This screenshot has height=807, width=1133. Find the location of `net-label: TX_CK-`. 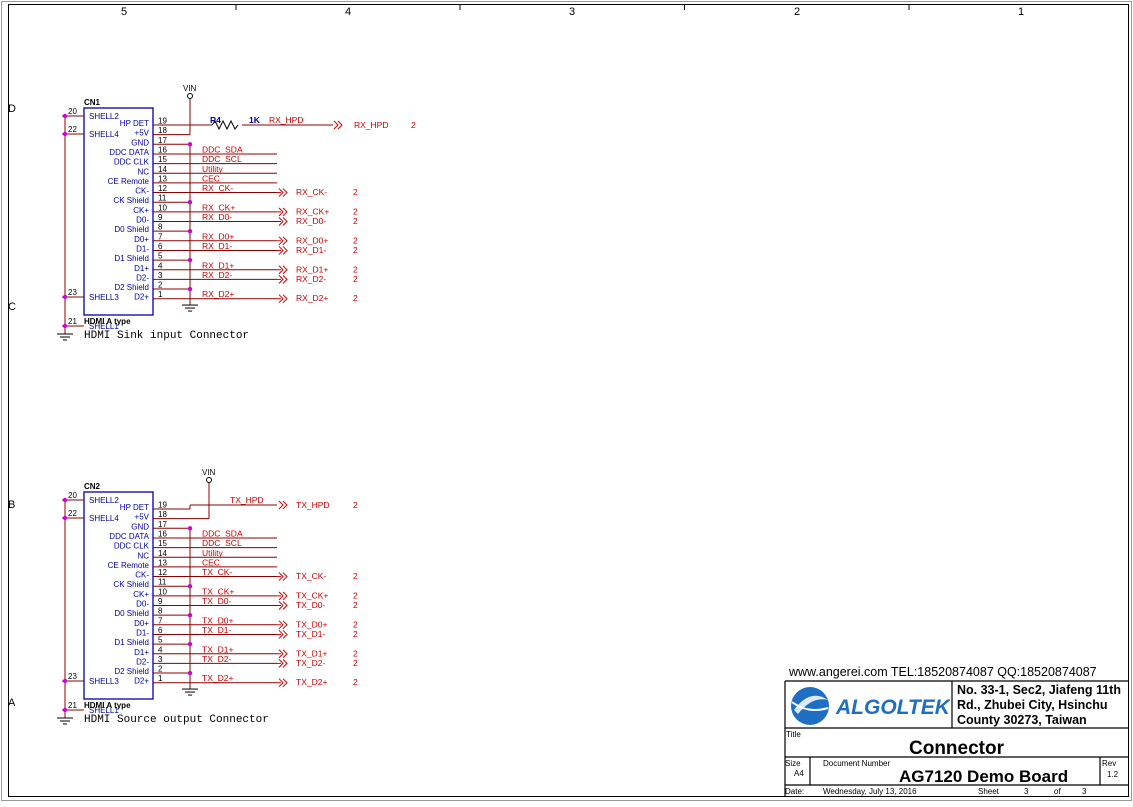

net-label: TX_CK- is located at coordinates (217, 572).